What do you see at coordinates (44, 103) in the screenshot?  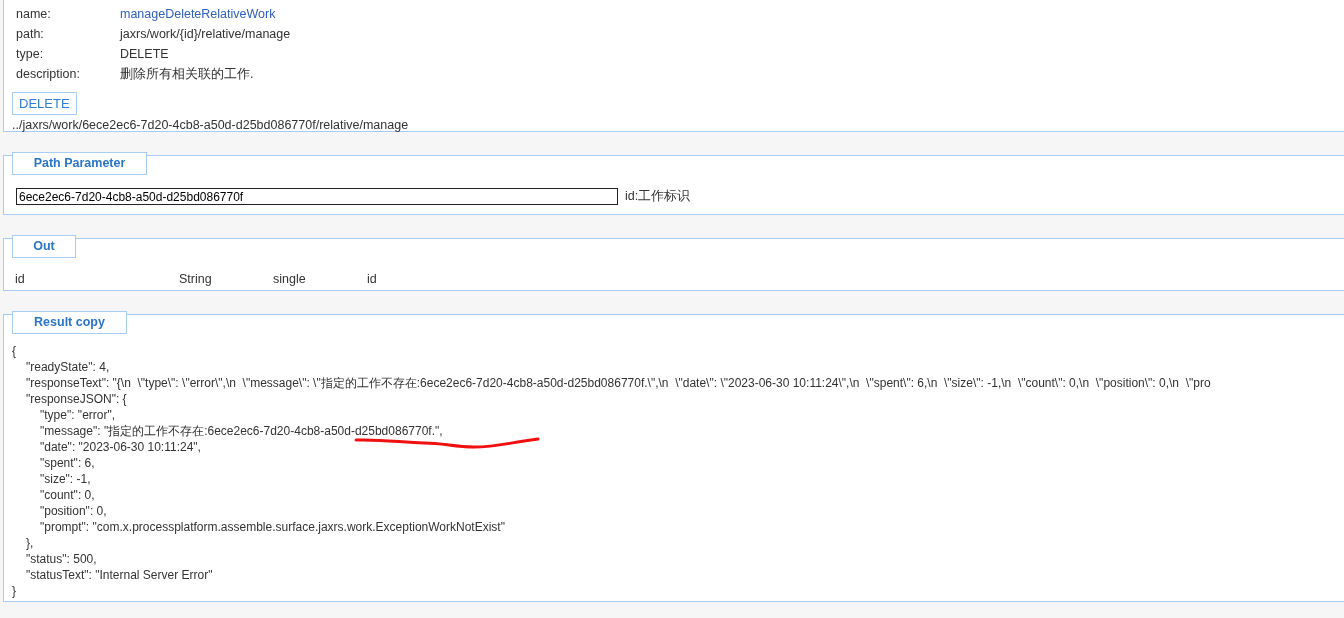 I see `delete-button: DELETE` at bounding box center [44, 103].